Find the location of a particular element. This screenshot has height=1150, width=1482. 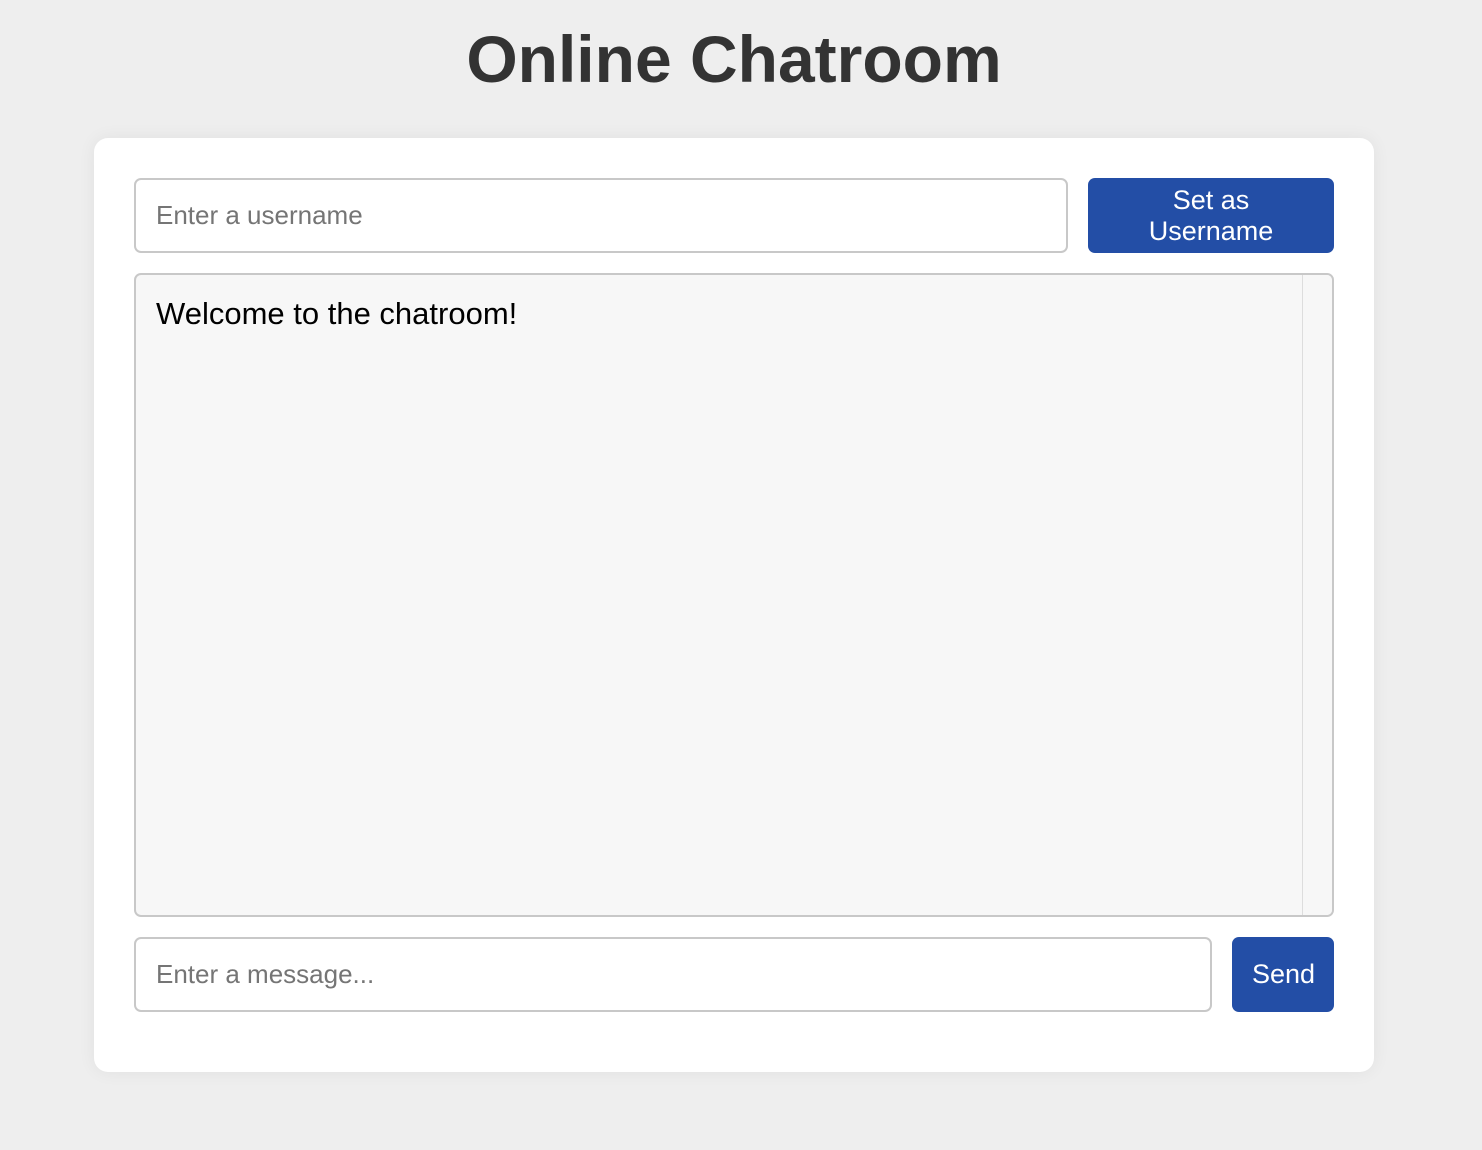

message-form: Send is located at coordinates (734, 974).